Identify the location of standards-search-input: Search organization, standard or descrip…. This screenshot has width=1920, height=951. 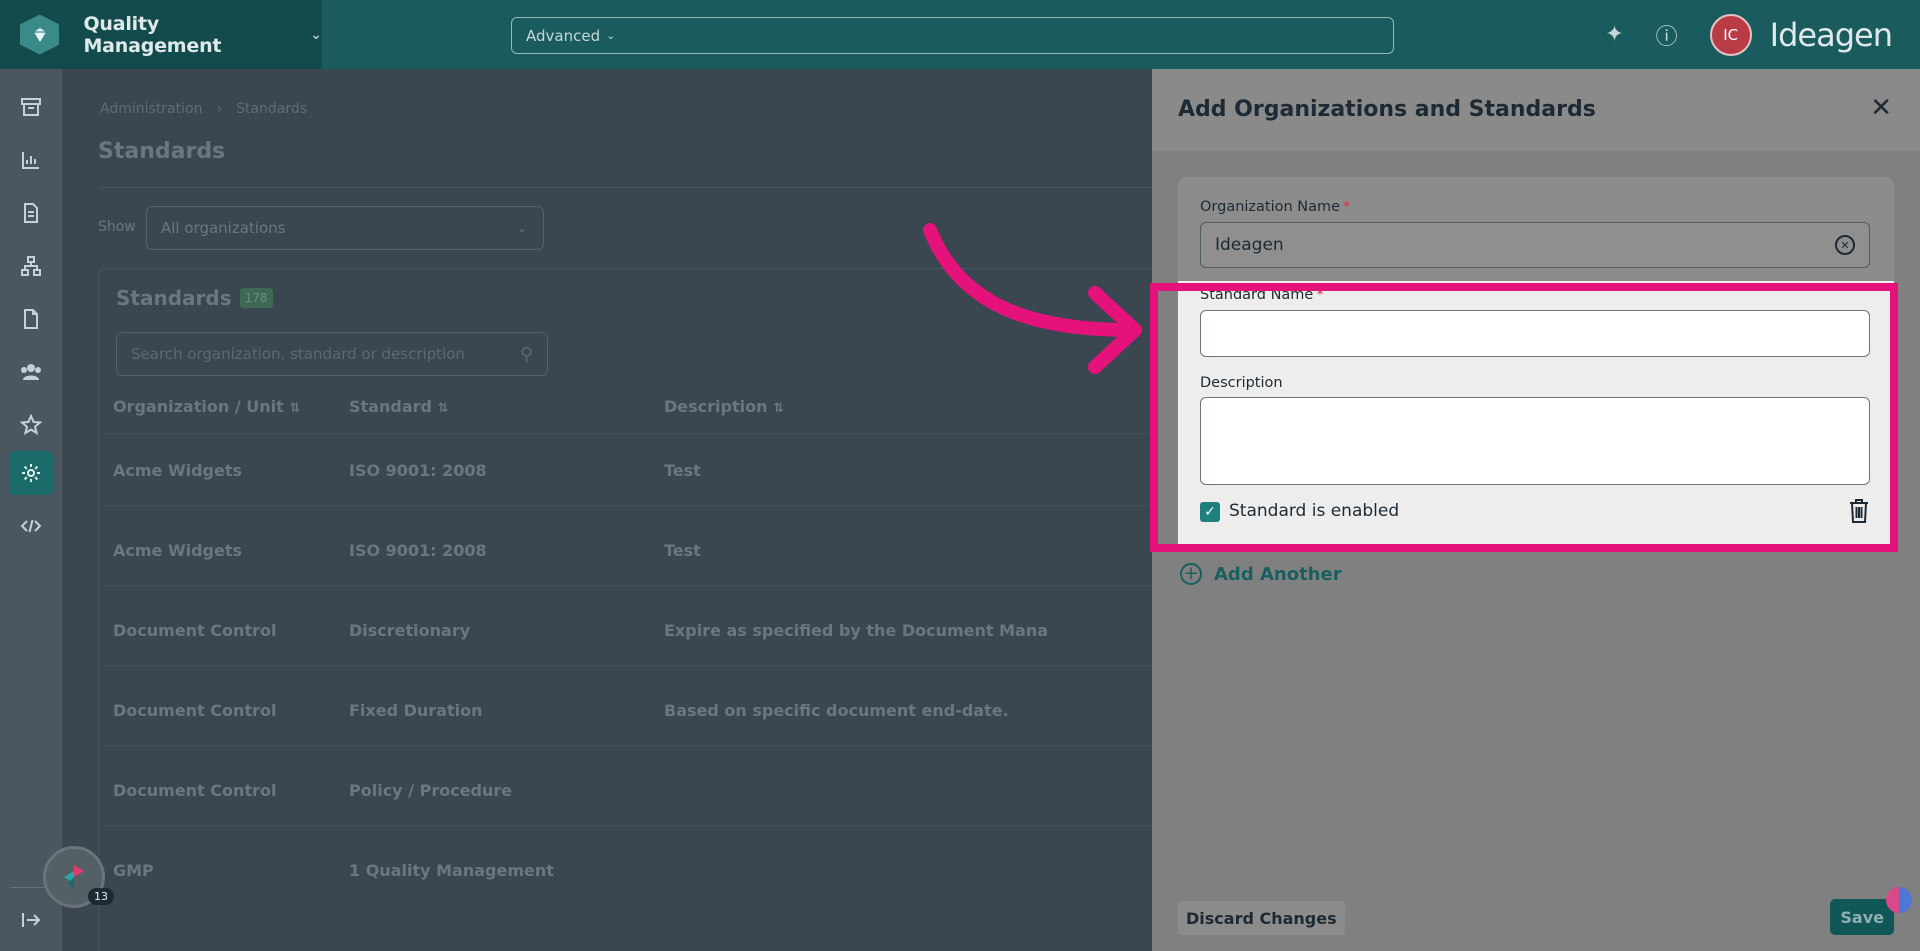
(332, 354).